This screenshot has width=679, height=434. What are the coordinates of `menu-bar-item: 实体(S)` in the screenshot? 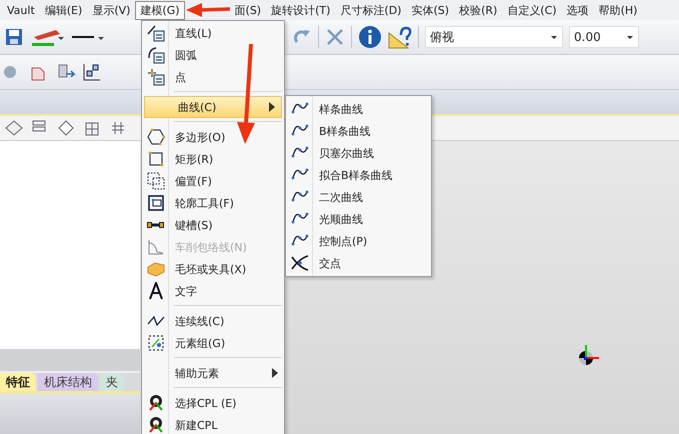 It's located at (430, 10).